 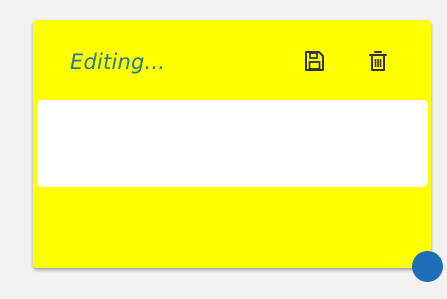 I want to click on delete-button, so click(x=378, y=61).